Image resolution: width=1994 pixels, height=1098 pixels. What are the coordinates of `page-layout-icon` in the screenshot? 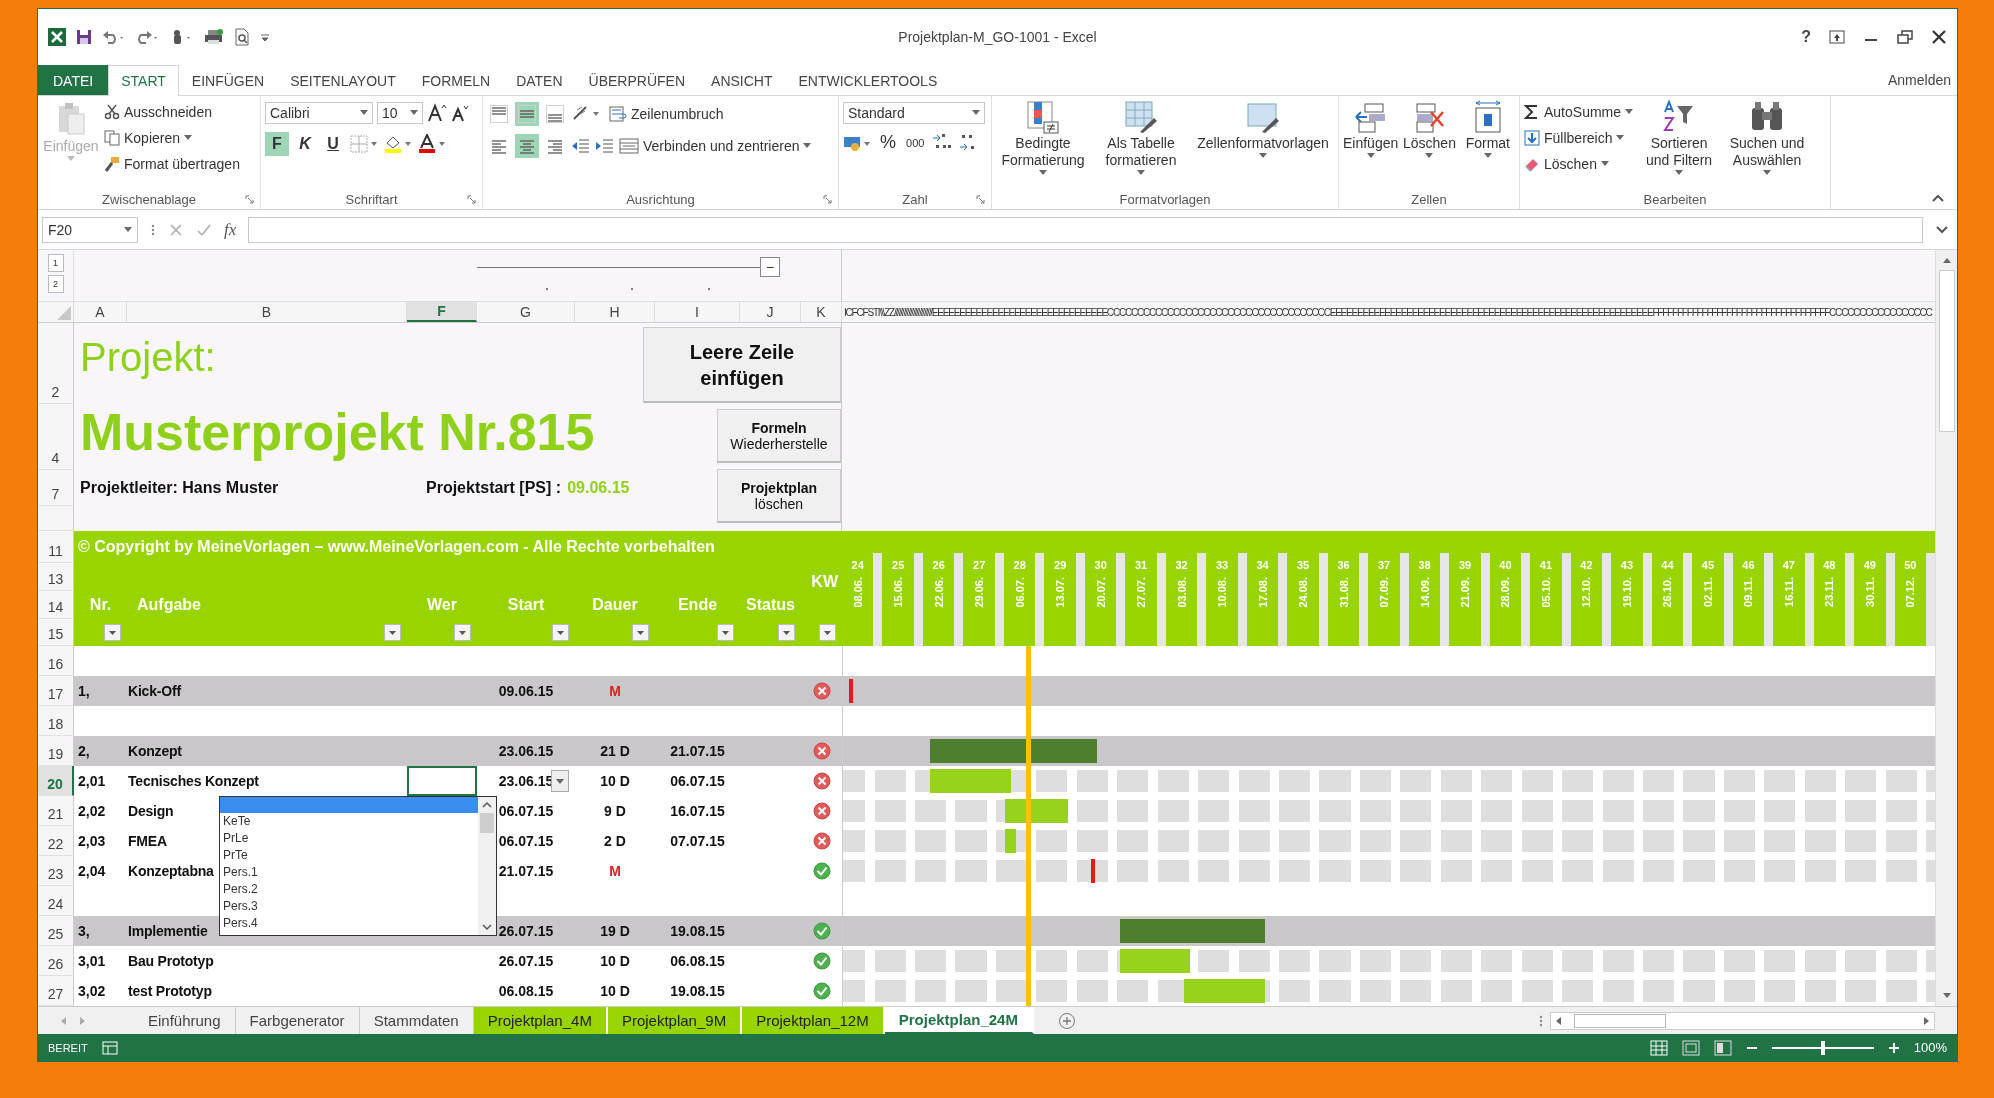 It's located at (1690, 1047).